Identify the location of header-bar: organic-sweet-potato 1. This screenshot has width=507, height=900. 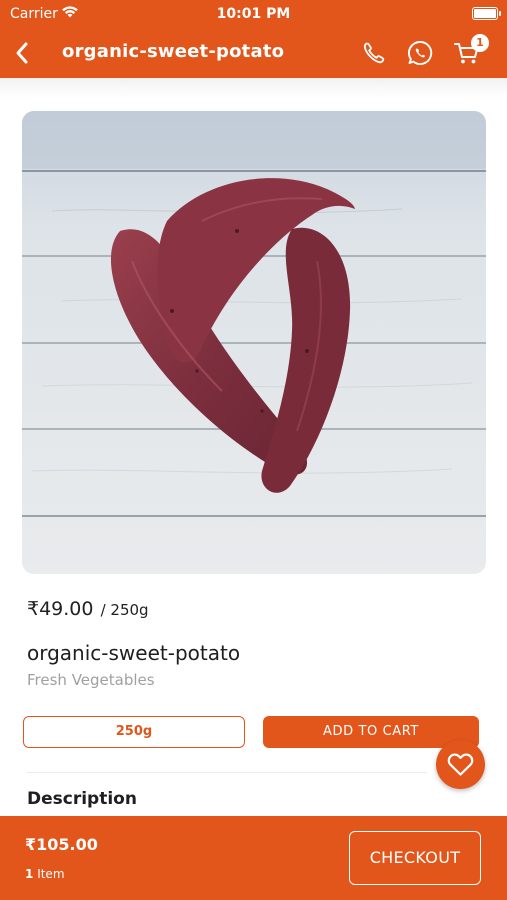
(253, 53).